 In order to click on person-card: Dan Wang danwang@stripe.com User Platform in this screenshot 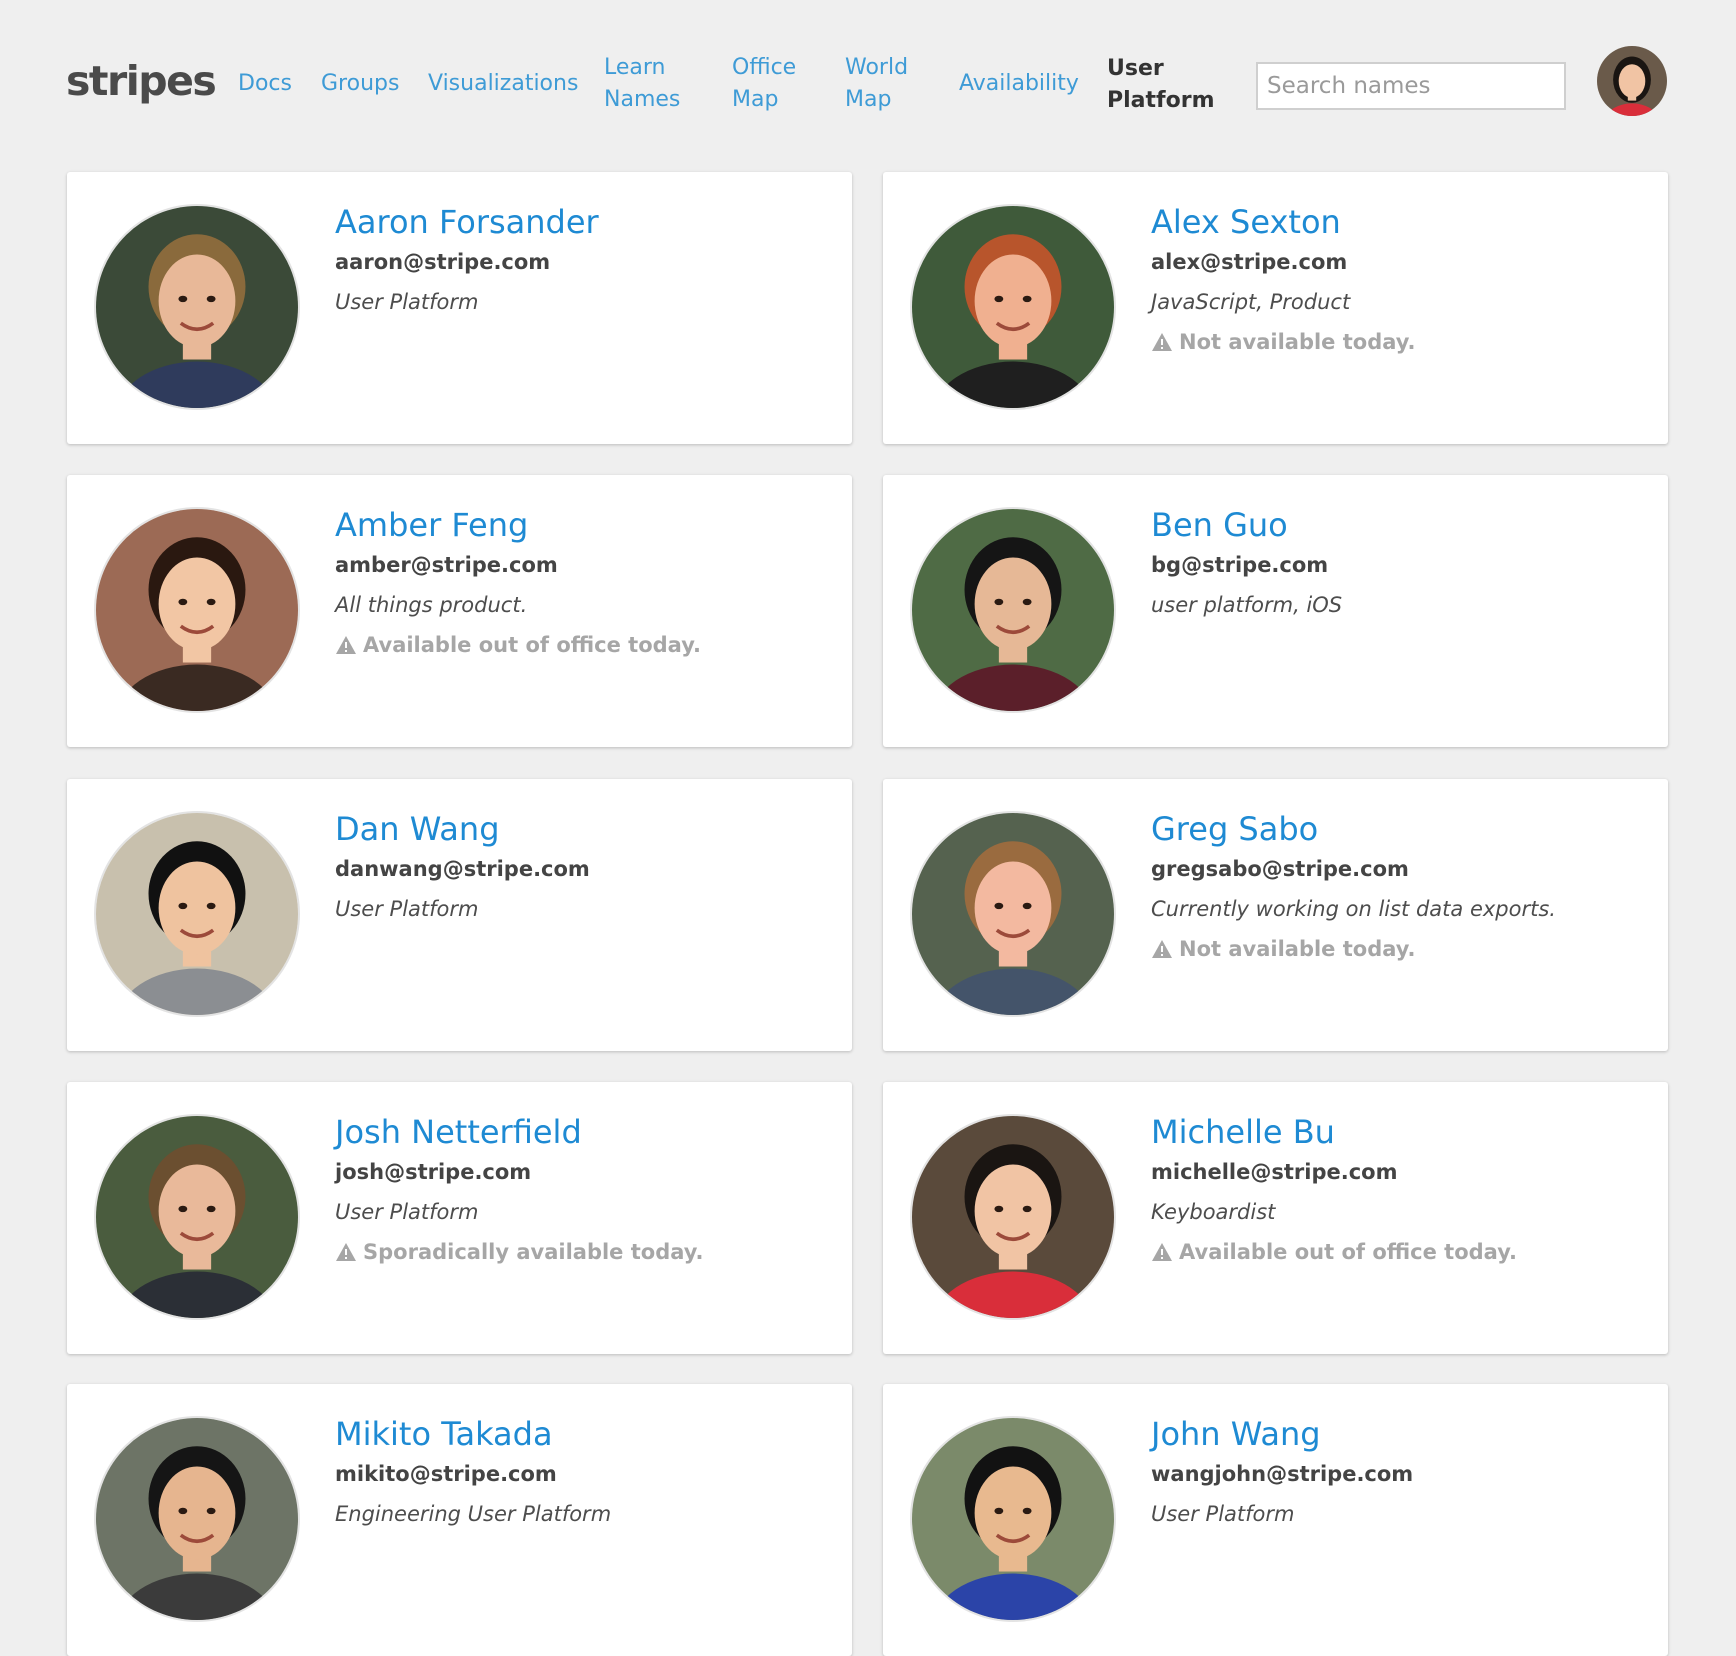, I will do `click(459, 915)`.